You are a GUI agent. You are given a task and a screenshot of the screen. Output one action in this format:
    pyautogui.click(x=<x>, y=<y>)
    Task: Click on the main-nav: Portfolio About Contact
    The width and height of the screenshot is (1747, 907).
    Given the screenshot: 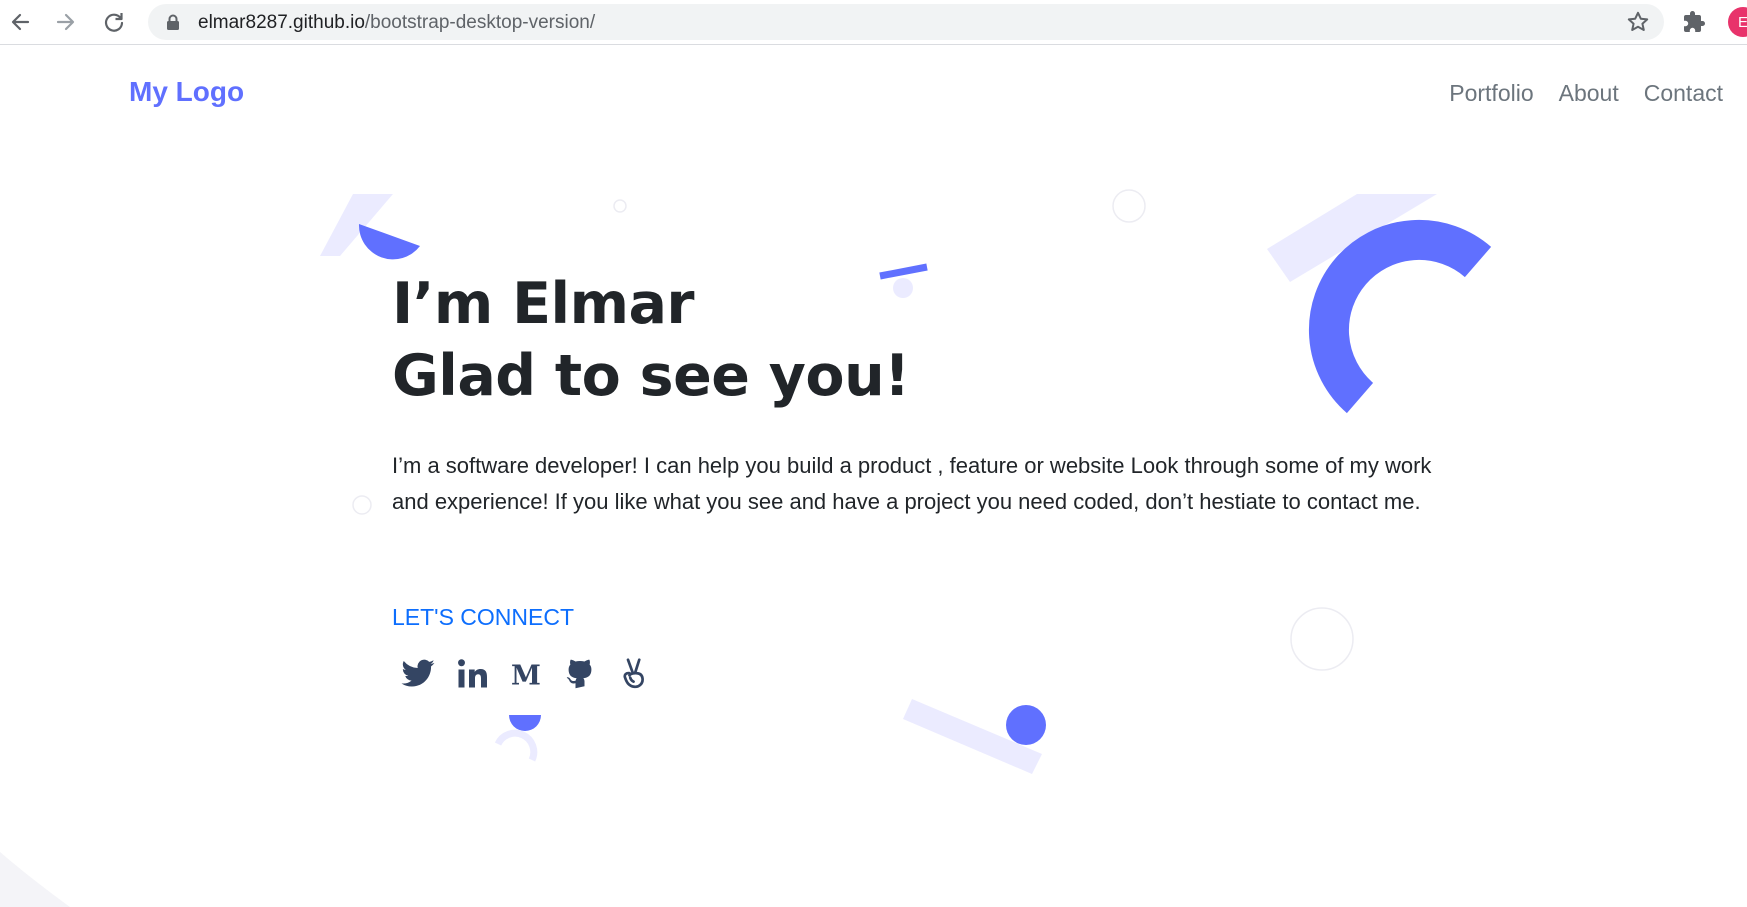 What is the action you would take?
    pyautogui.click(x=1586, y=93)
    